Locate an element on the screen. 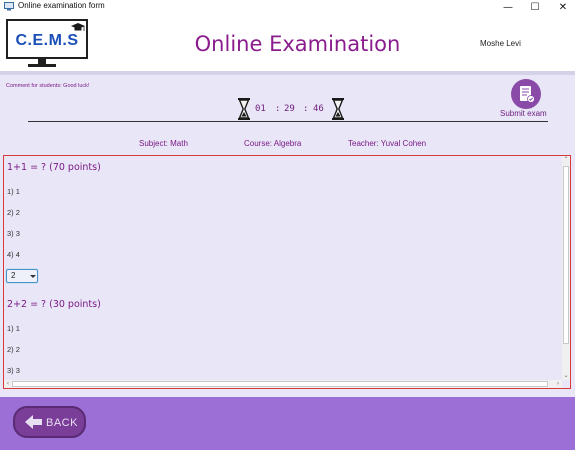 Image resolution: width=575 pixels, height=450 pixels. graduation-cap-icon is located at coordinates (78, 27).